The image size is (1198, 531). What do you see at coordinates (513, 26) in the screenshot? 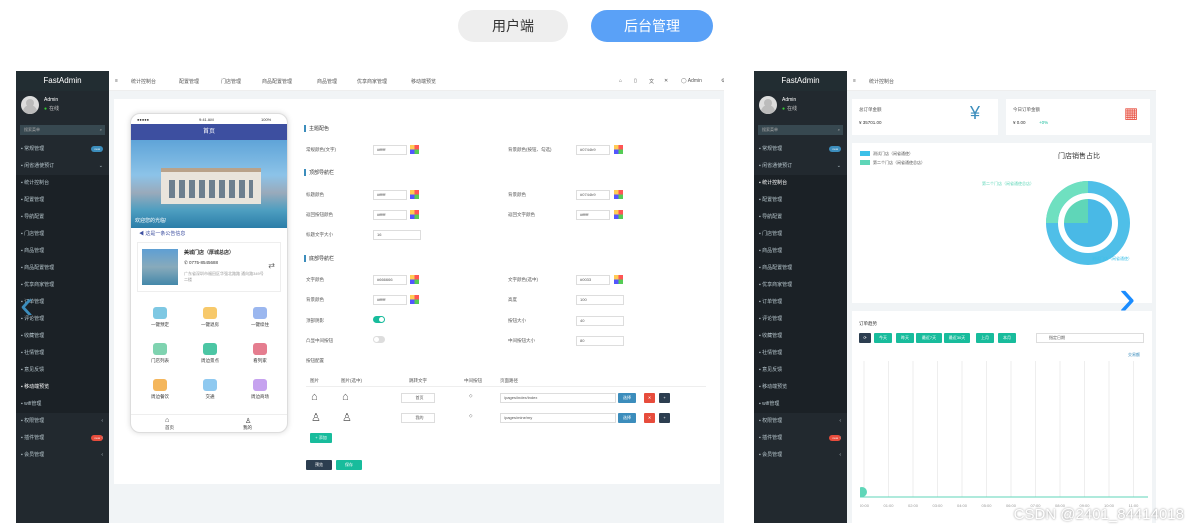
I see `tab-user-side: 用户端` at bounding box center [513, 26].